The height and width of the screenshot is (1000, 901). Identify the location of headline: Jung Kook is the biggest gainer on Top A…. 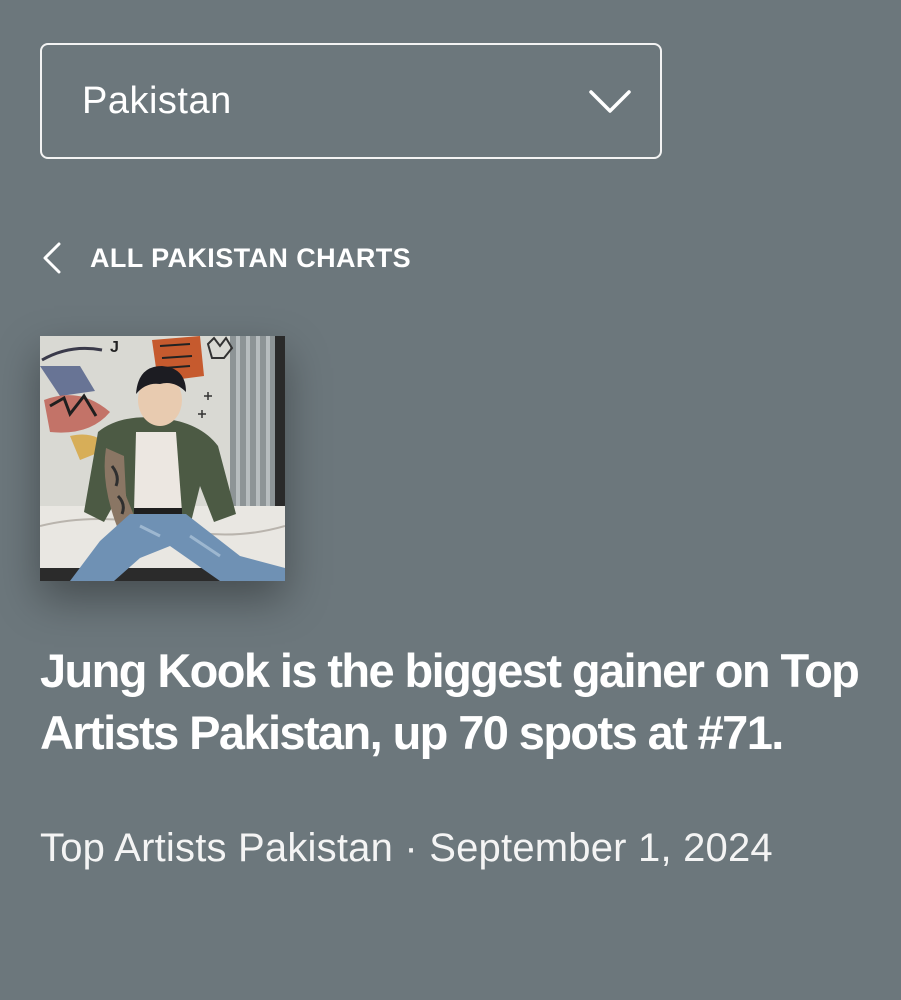
(450, 701).